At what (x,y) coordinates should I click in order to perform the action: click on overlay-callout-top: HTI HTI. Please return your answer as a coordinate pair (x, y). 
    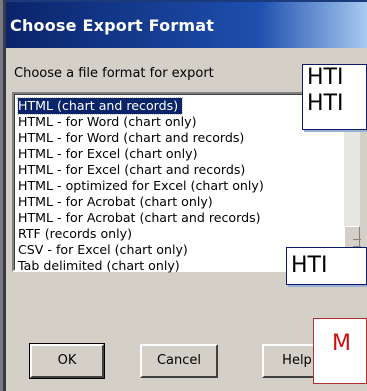
    Looking at the image, I should click on (334, 97).